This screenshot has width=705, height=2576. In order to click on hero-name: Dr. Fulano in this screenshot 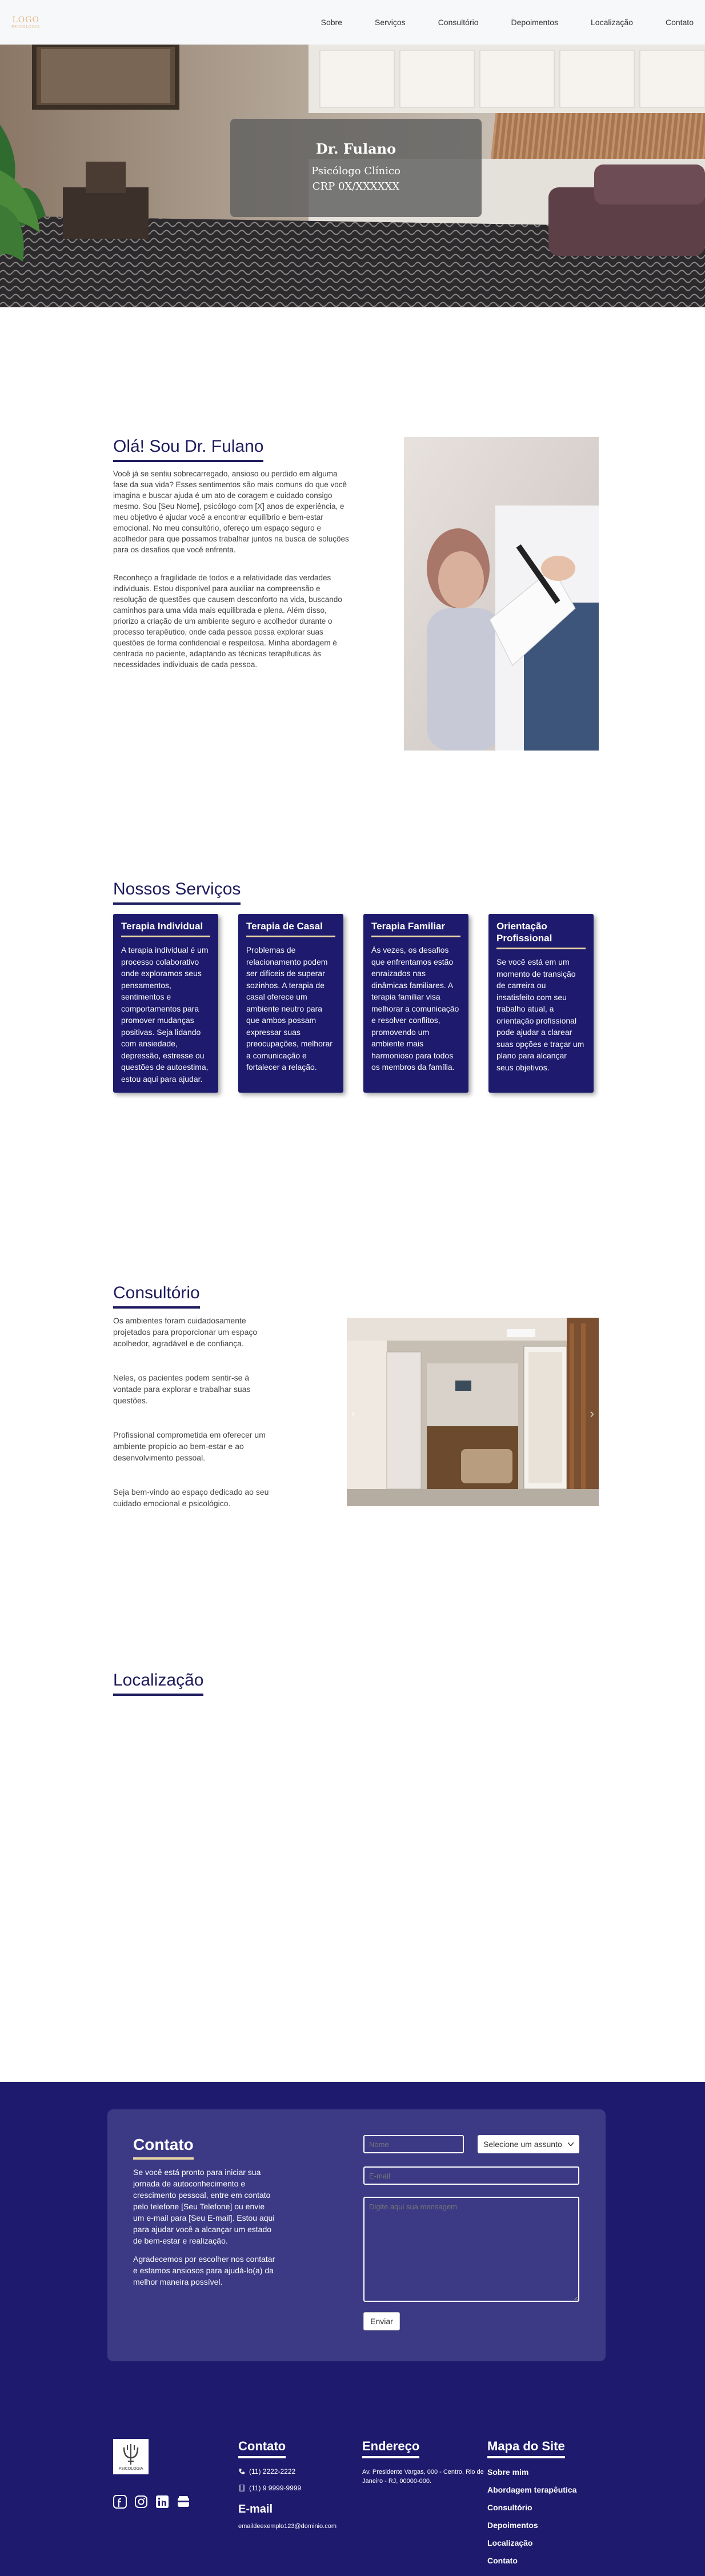, I will do `click(356, 149)`.